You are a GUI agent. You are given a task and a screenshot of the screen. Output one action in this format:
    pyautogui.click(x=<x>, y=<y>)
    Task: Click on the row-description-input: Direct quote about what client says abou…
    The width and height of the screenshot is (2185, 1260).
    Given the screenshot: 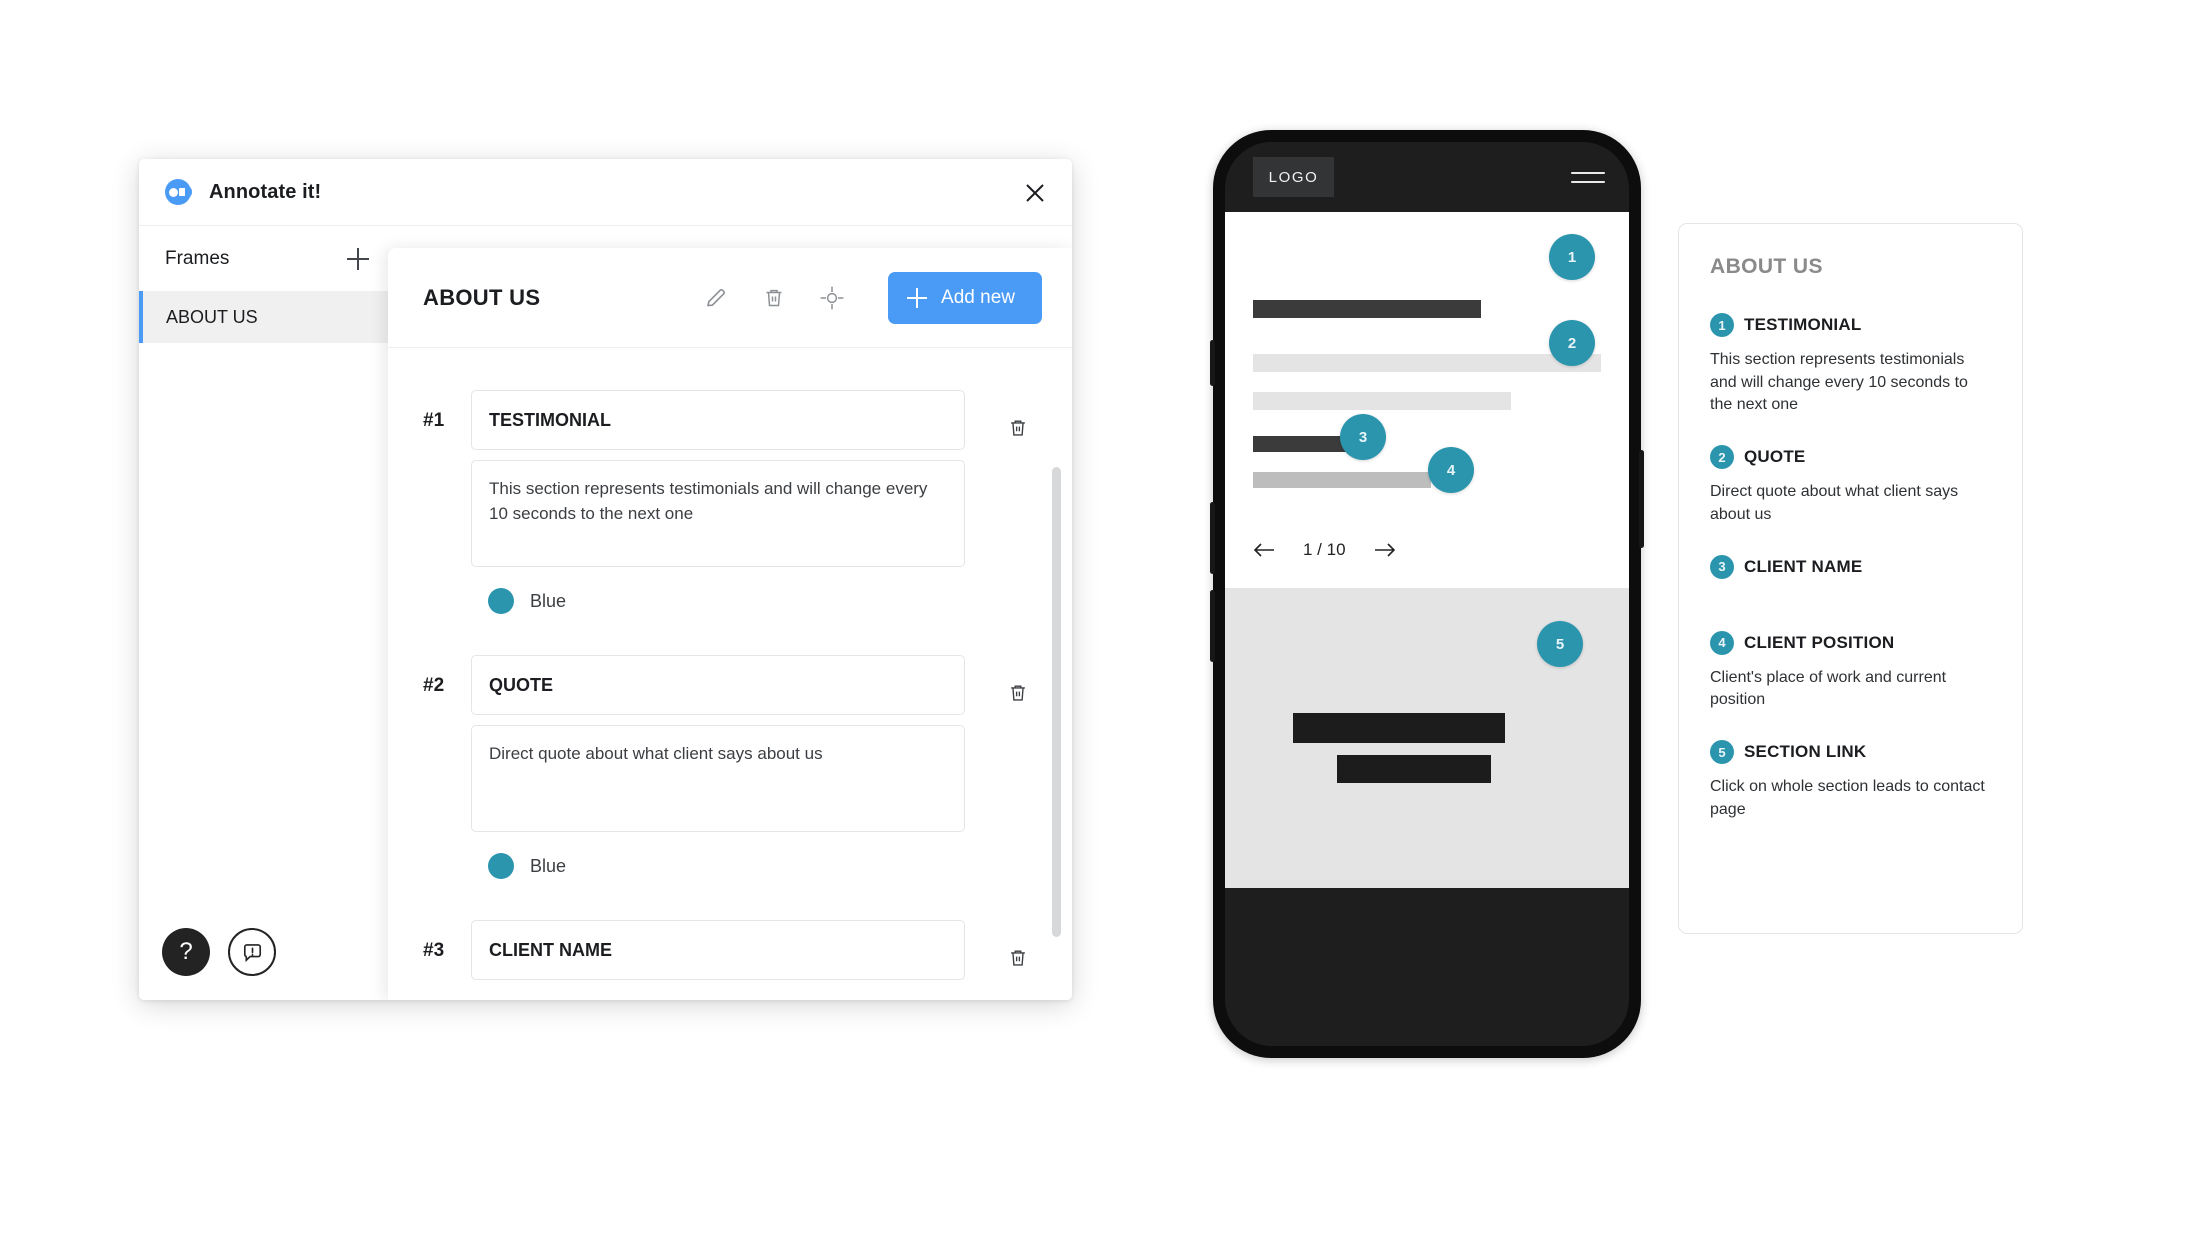 What is the action you would take?
    pyautogui.click(x=718, y=778)
    